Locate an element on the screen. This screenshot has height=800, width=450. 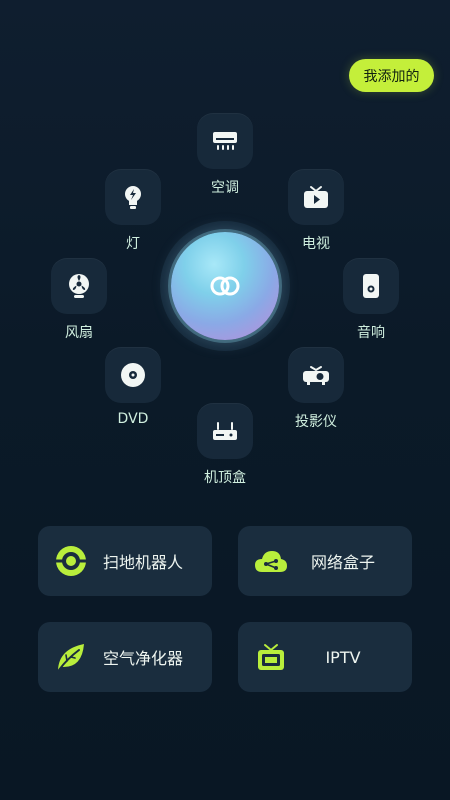
card-label: 网络盒子 is located at coordinates (342, 562).